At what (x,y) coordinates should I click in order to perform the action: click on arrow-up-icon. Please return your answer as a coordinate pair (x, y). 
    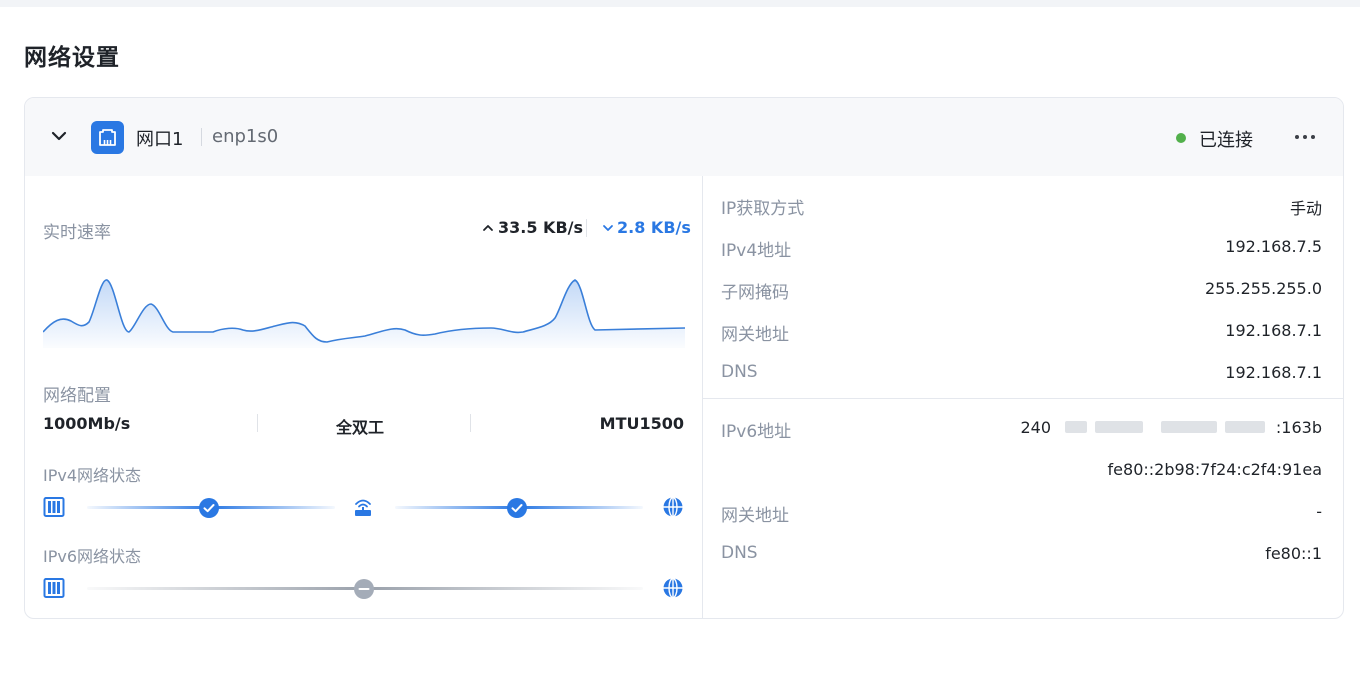
    Looking at the image, I should click on (488, 228).